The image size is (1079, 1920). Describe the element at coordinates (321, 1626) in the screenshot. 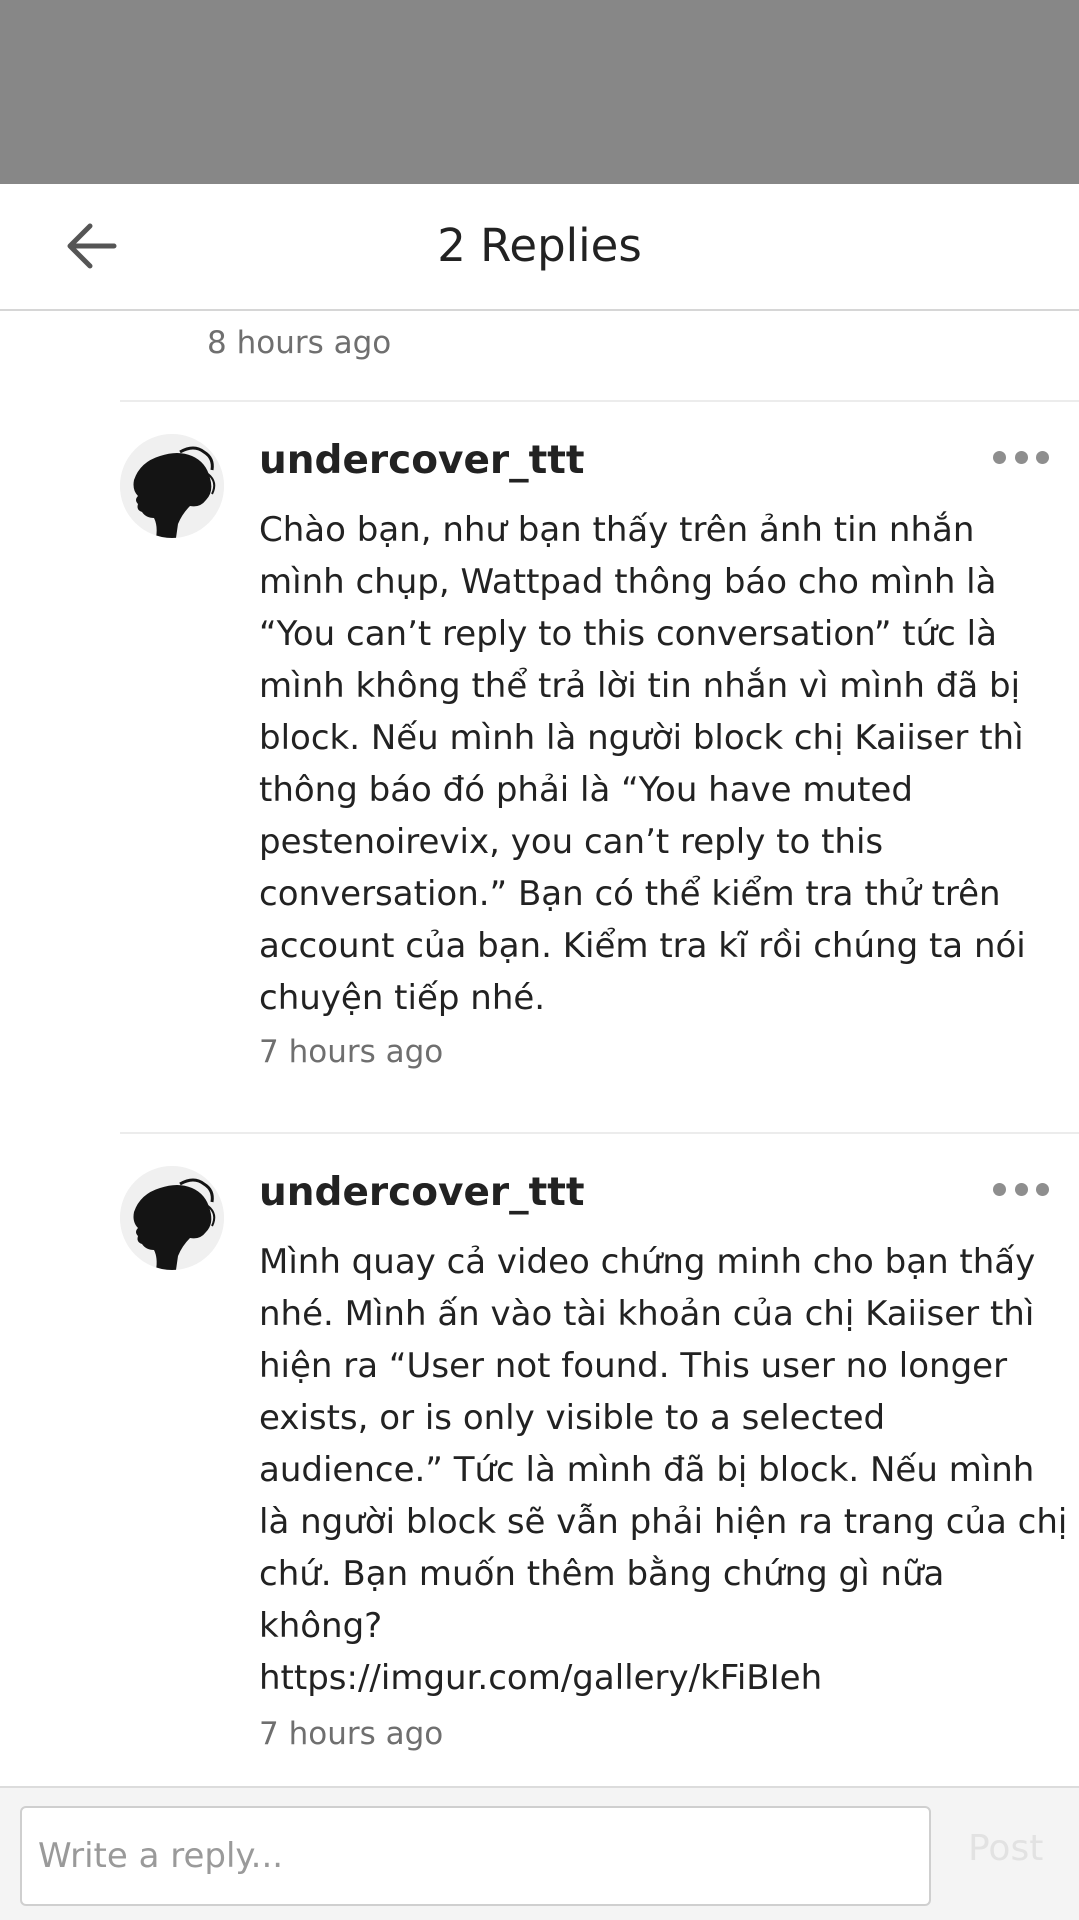

I see `reply-body-line: không?` at that location.